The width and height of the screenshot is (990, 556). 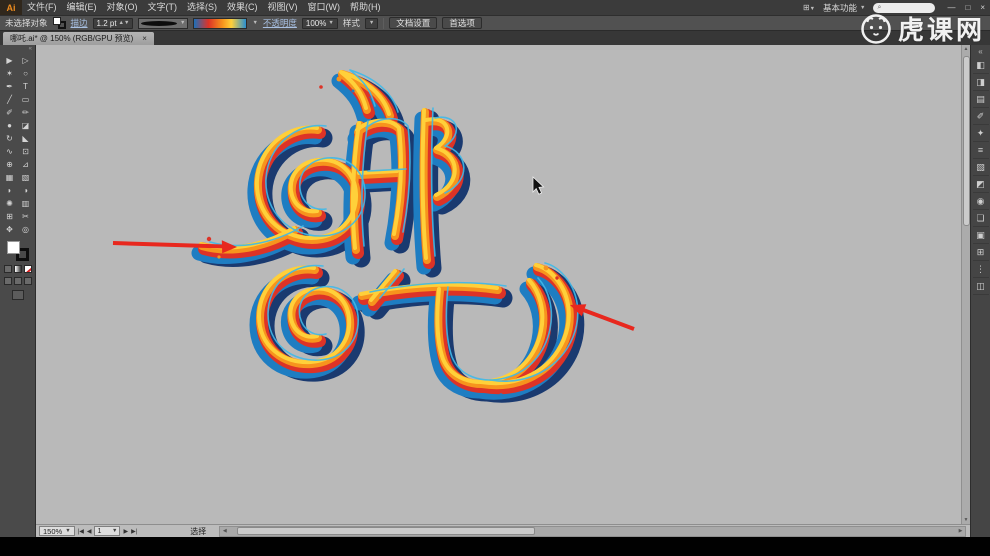 I want to click on scale-tool: ◣, so click(x=26, y=138).